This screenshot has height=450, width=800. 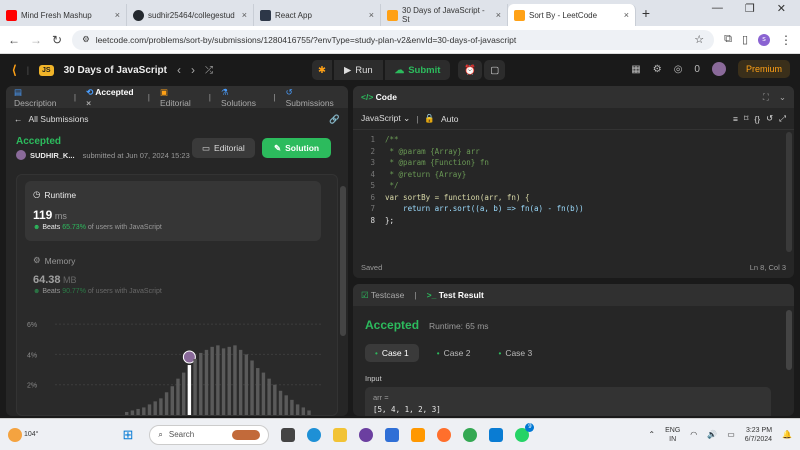 I want to click on sublime-icon, so click(x=418, y=434).